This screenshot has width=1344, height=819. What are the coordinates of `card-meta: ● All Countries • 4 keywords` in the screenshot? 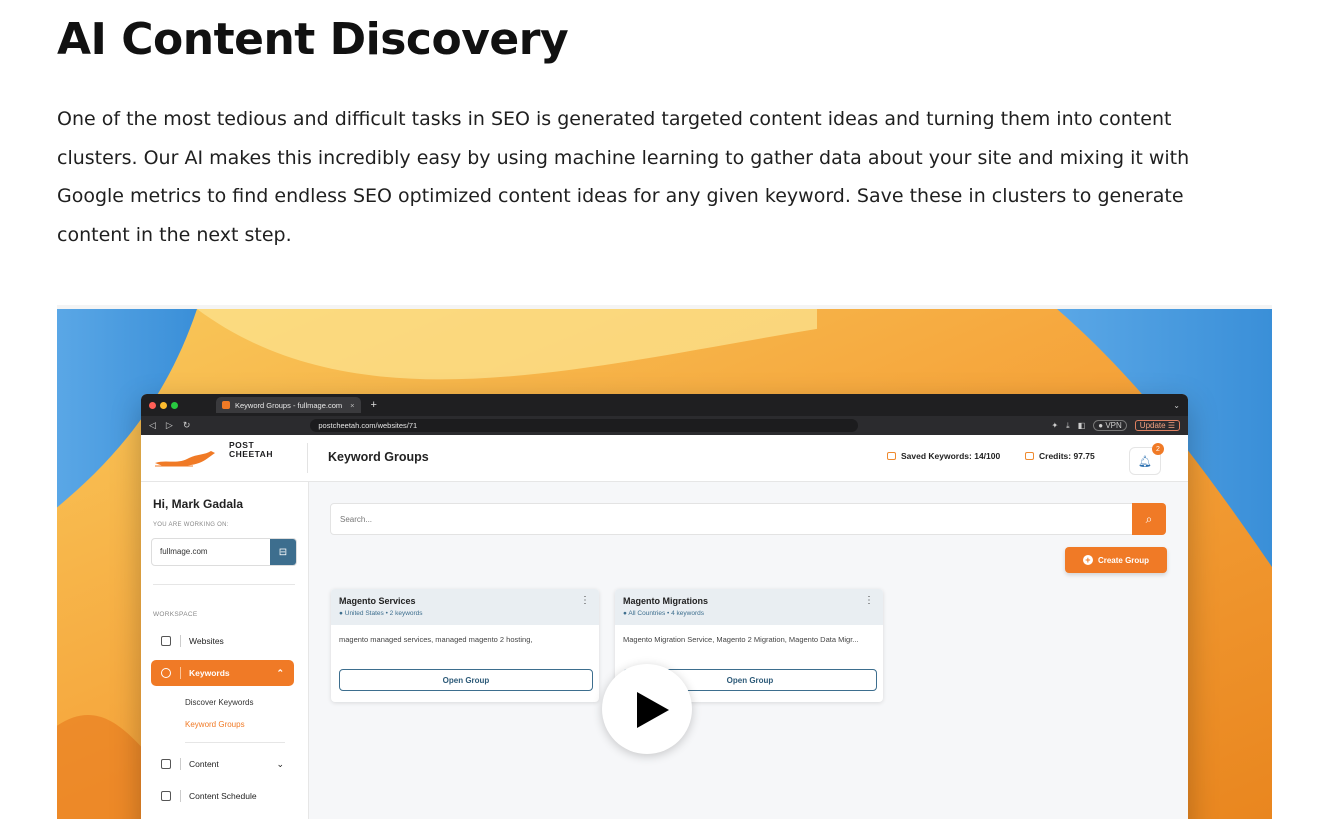 It's located at (663, 613).